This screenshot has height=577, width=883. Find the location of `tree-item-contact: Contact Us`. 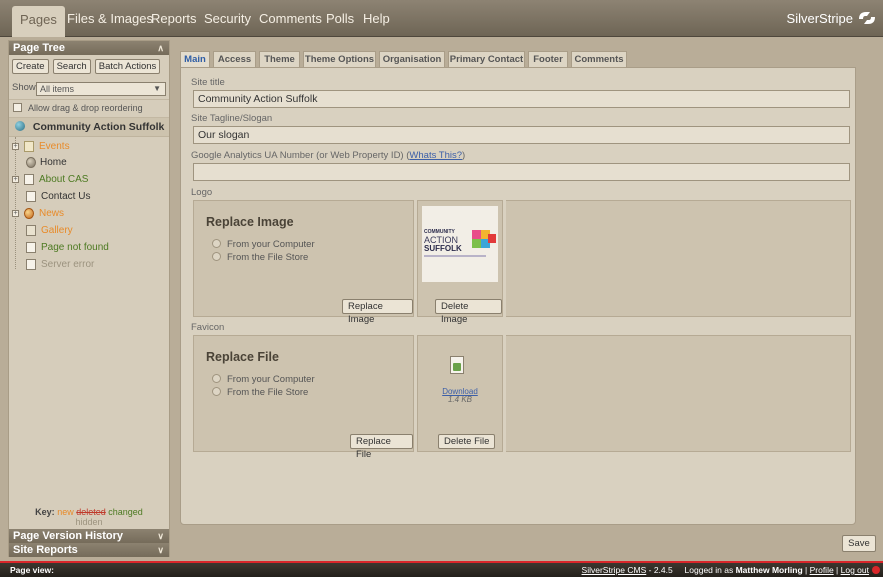

tree-item-contact: Contact Us is located at coordinates (89, 196).